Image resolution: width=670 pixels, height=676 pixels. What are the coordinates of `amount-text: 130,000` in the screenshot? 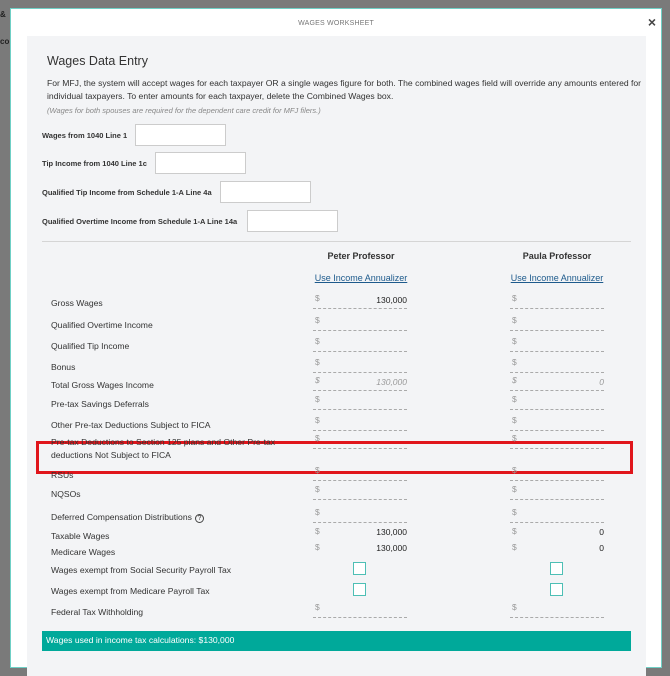 It's located at (391, 300).